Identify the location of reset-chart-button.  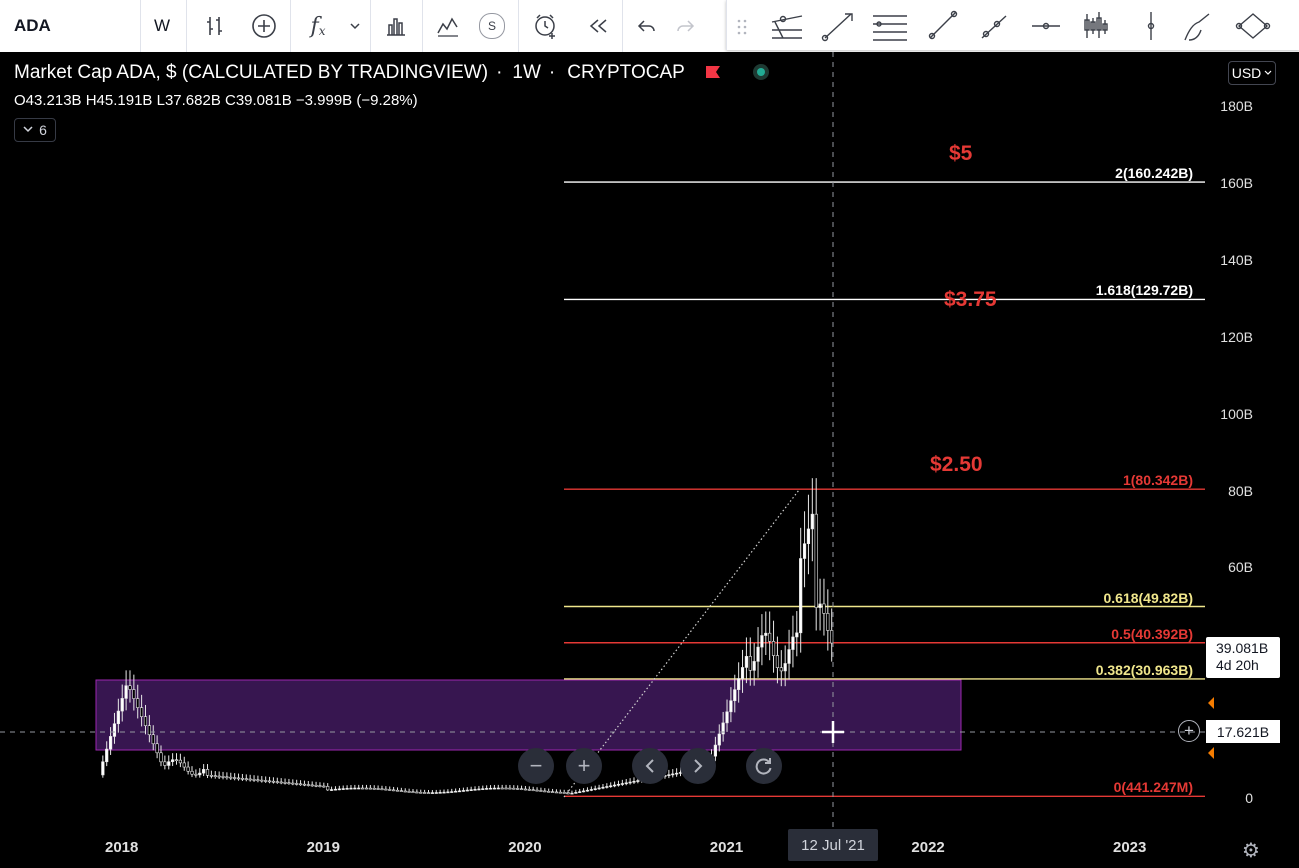
(764, 766).